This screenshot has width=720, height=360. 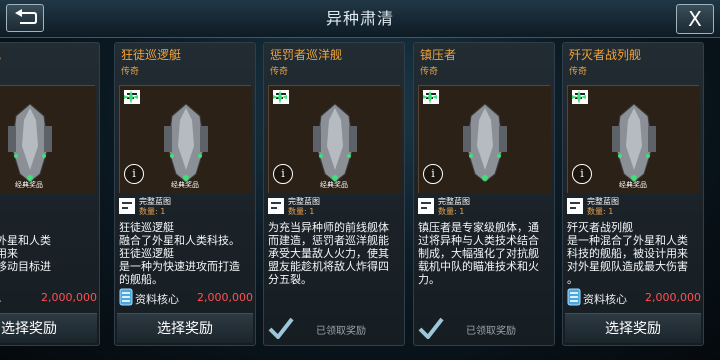 I want to click on data-core-cost: 核心 2,000,000, so click(x=48, y=297).